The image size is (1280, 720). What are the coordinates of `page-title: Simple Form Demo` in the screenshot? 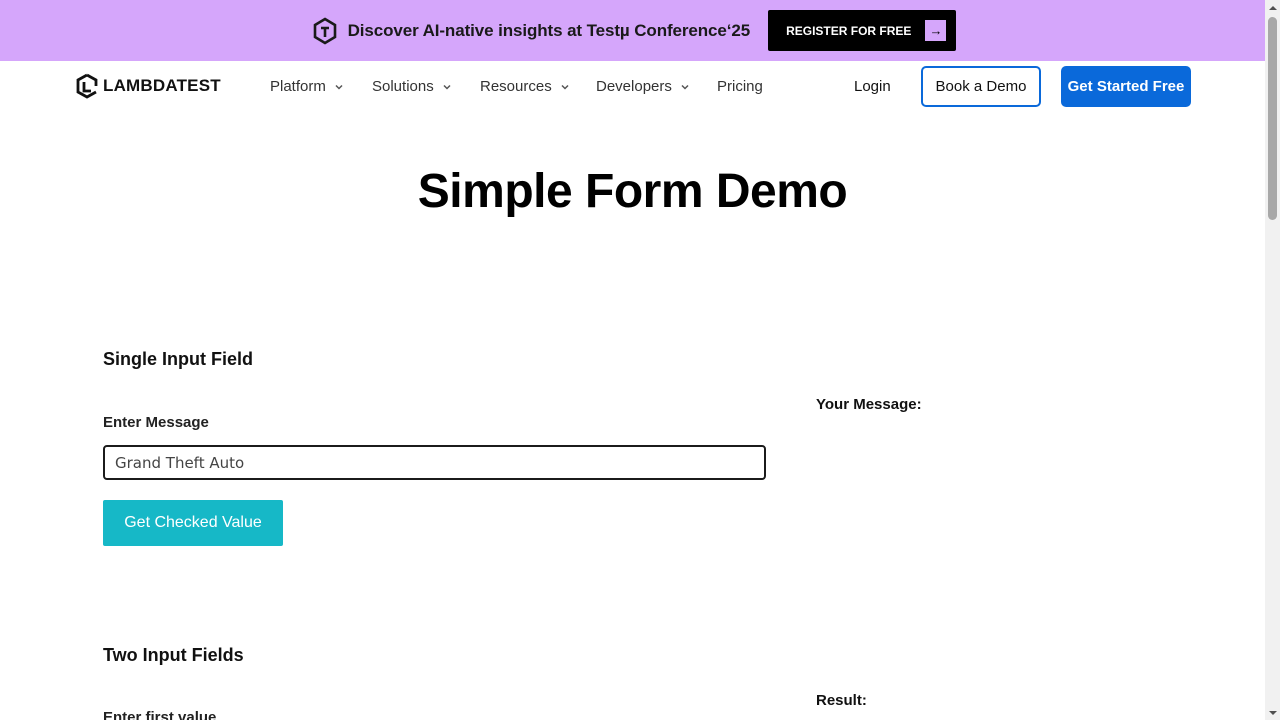 It's located at (632, 191).